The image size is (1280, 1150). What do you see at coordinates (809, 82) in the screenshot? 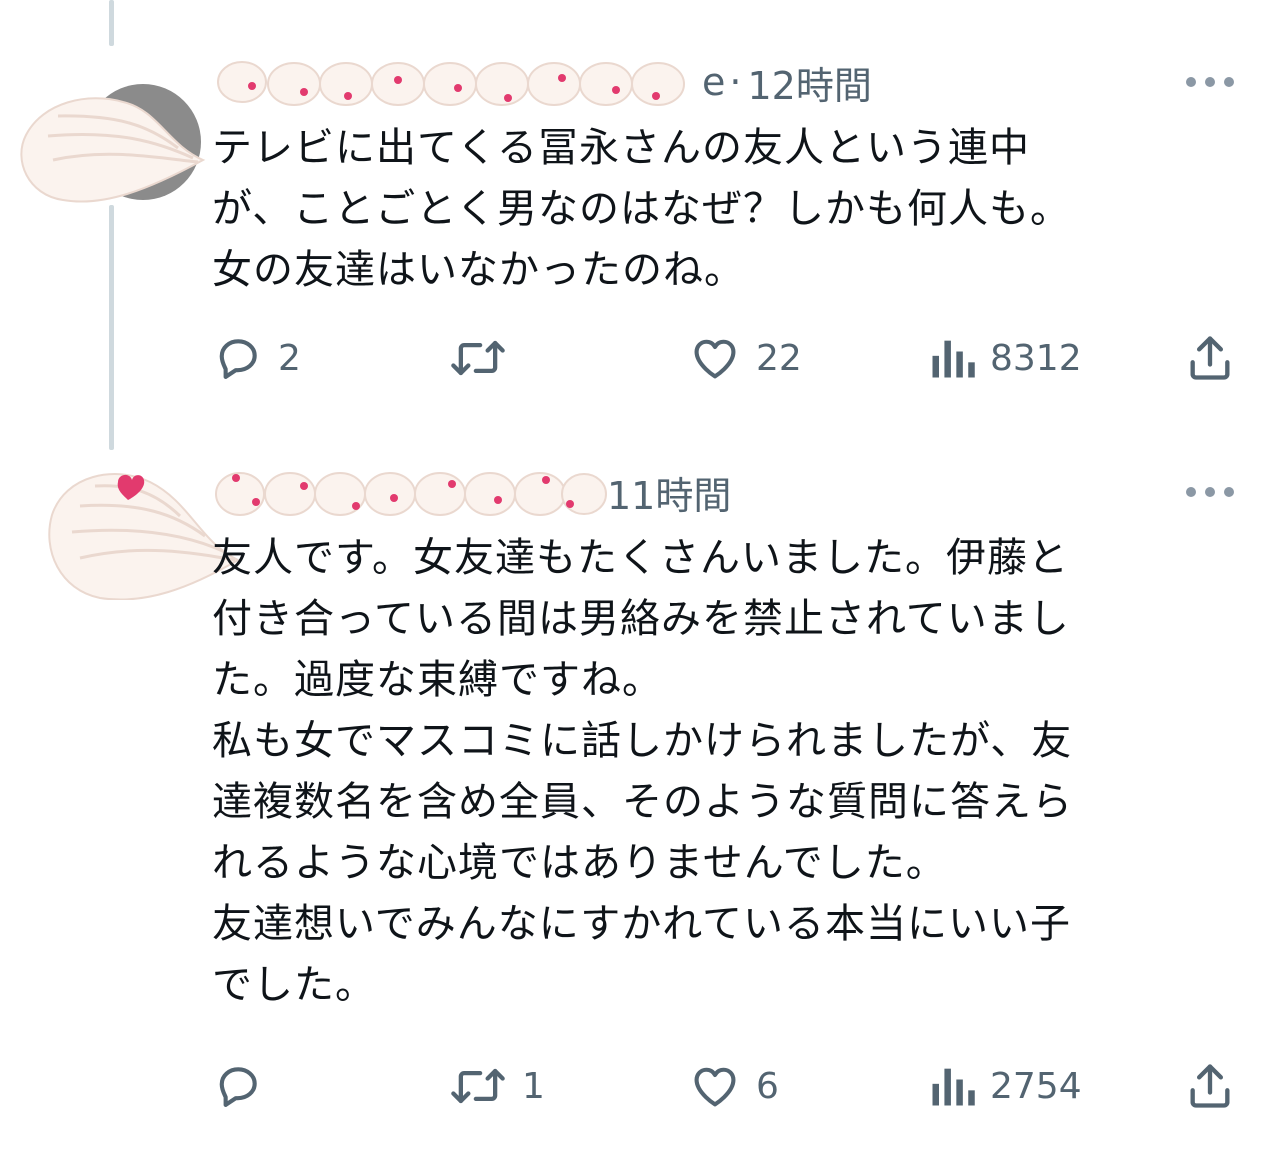
I see `timestamp: 12時間` at bounding box center [809, 82].